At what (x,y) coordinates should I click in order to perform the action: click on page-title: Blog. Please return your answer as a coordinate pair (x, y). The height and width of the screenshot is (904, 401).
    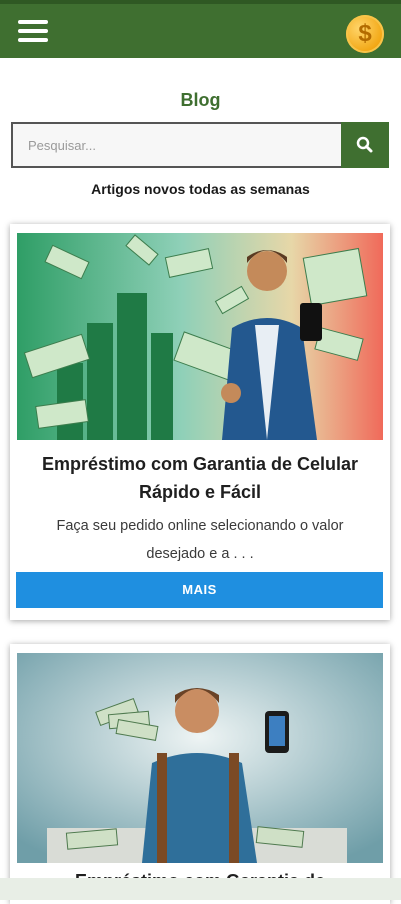
    Looking at the image, I should click on (200, 100).